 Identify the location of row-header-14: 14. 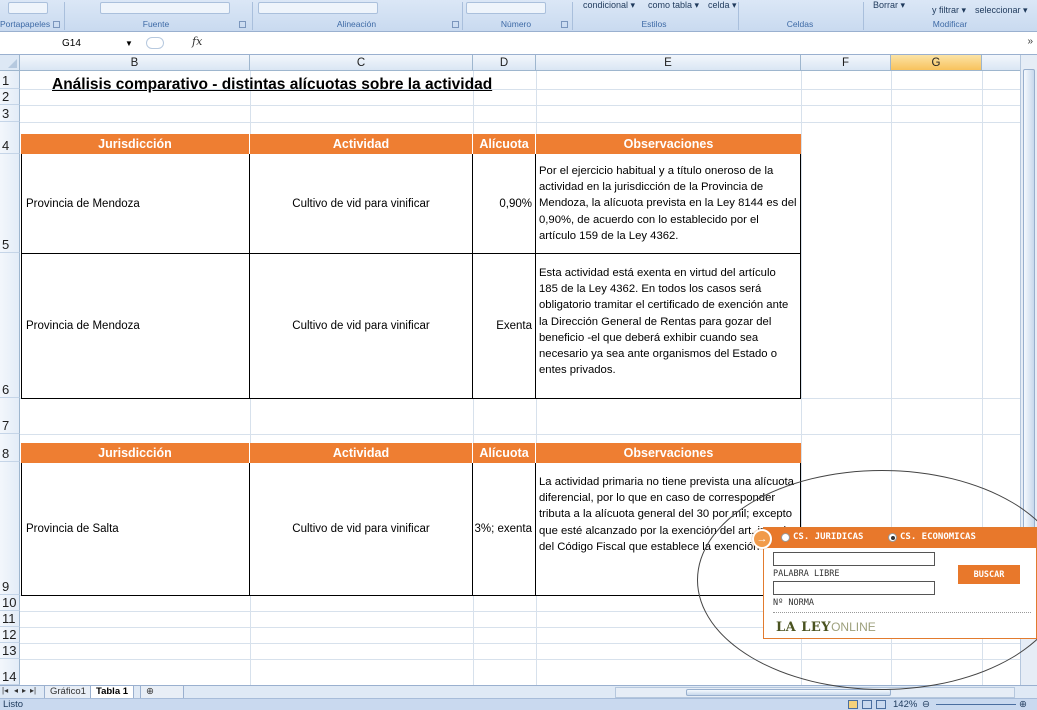
(10, 672).